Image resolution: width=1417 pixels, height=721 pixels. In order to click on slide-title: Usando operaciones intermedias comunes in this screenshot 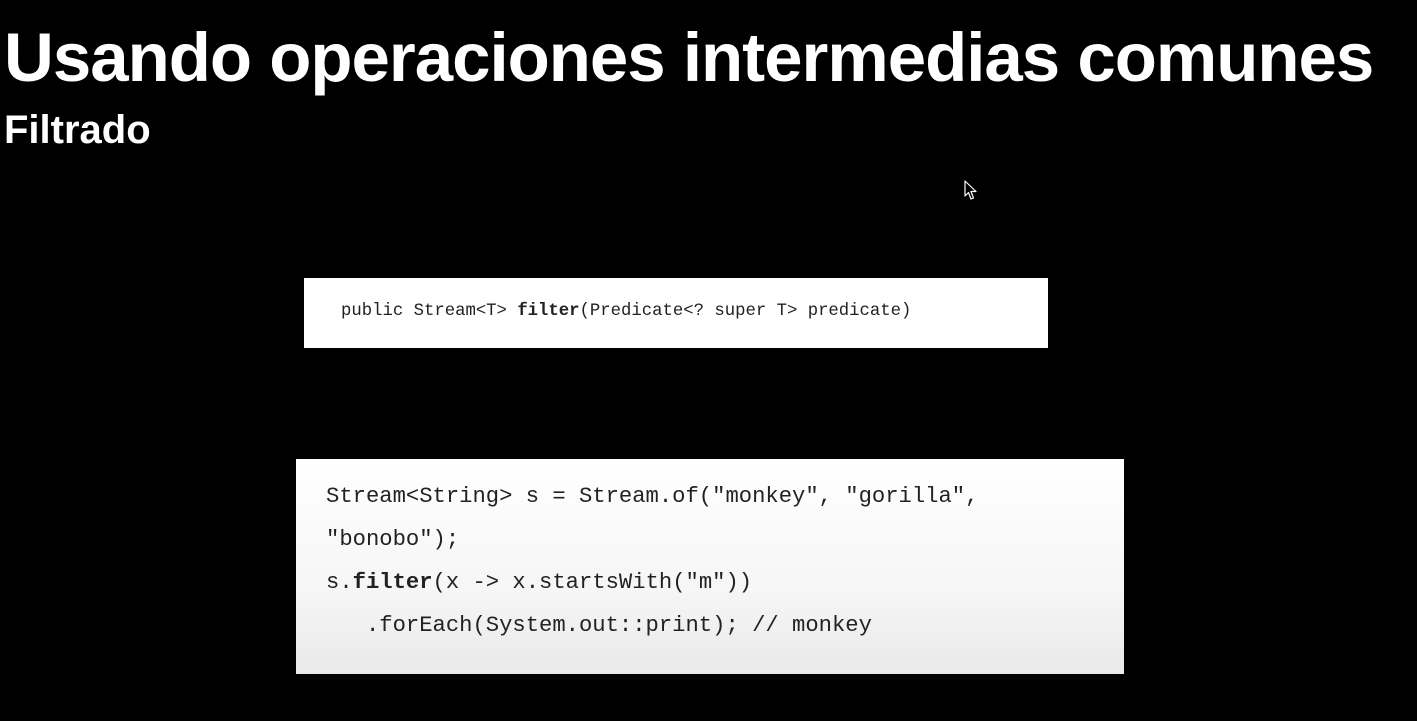, I will do `click(689, 57)`.